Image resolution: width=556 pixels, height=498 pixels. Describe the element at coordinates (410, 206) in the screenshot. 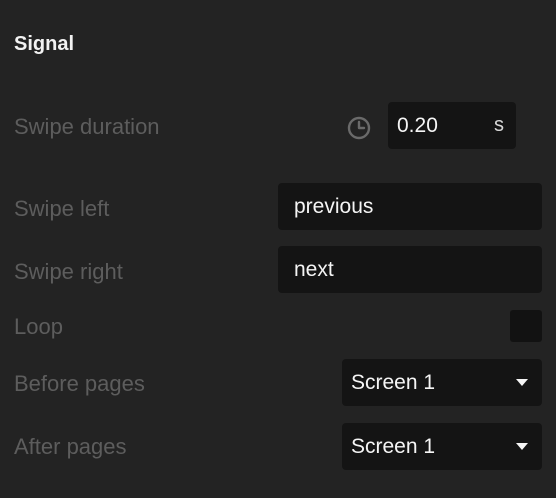

I see `swipe-left-input: previous` at that location.